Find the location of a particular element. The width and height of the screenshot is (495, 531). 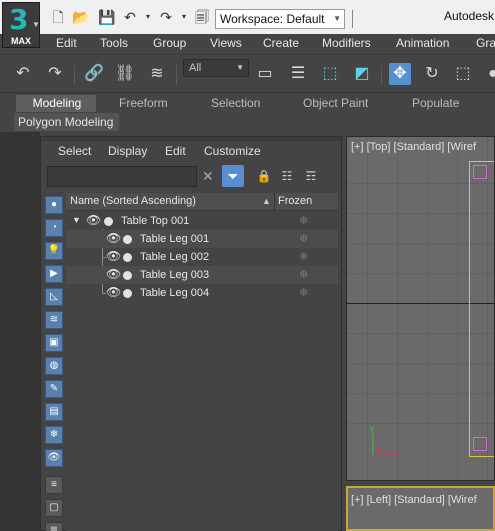

tree-row-table-leg: 👁 Table Leg 003 ❄ is located at coordinates (202, 275).